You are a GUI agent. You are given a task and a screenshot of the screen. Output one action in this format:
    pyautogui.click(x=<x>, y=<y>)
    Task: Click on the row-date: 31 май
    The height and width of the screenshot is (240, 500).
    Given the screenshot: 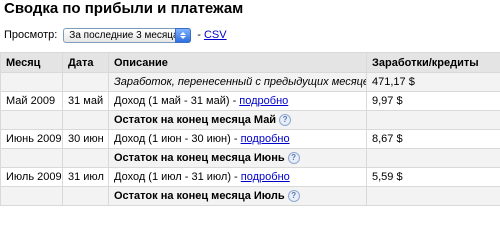 What is the action you would take?
    pyautogui.click(x=85, y=101)
    